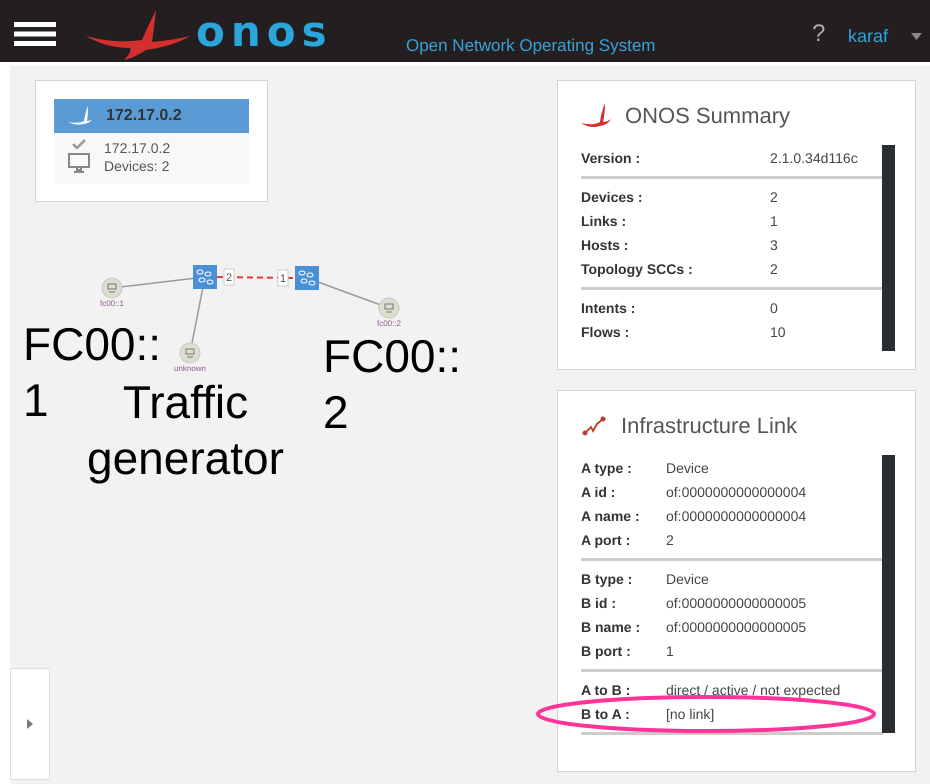  I want to click on monitor-icon, so click(79, 163).